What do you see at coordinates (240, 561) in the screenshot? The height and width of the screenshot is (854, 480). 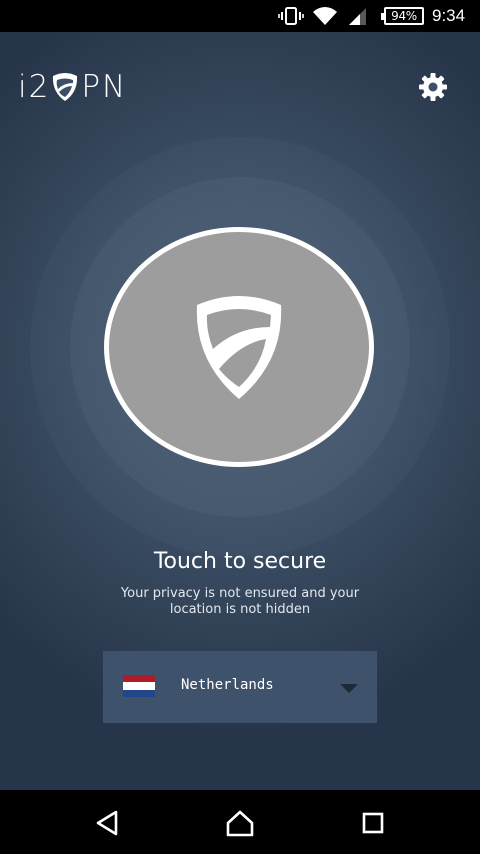 I see `touch-to-secure-title: Touch to secure` at bounding box center [240, 561].